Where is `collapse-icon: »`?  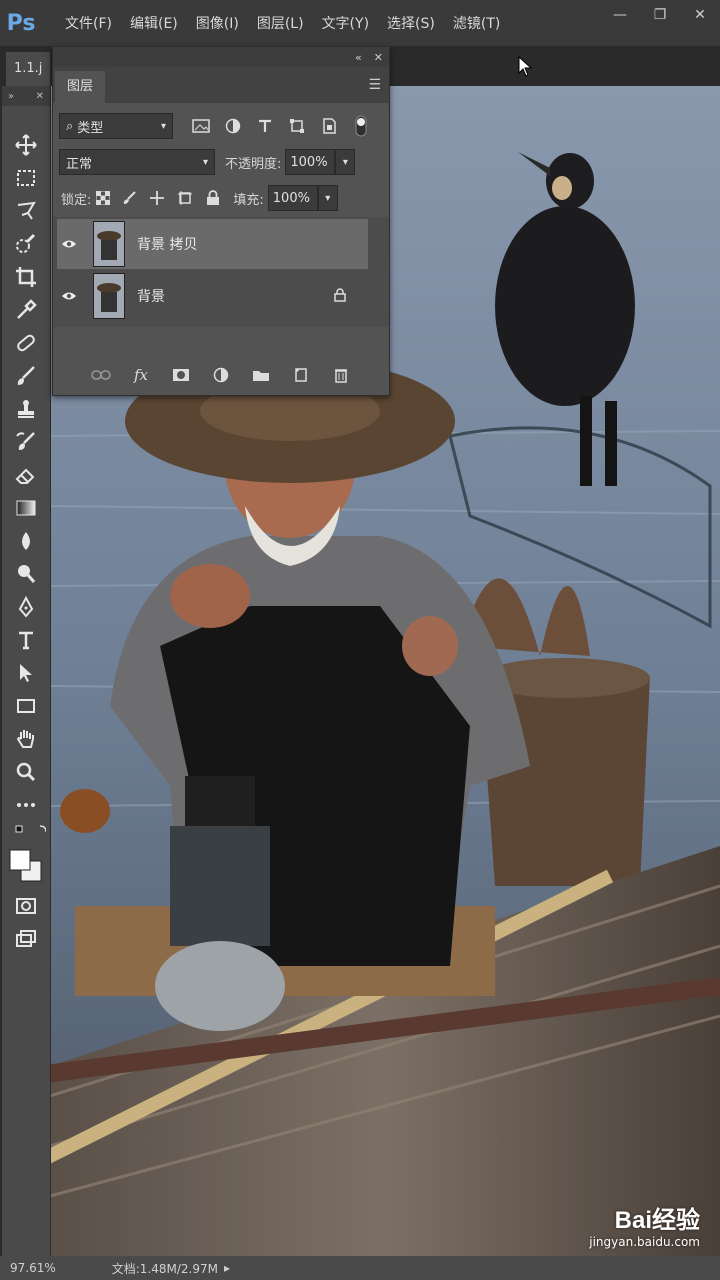
collapse-icon: » is located at coordinates (11, 96).